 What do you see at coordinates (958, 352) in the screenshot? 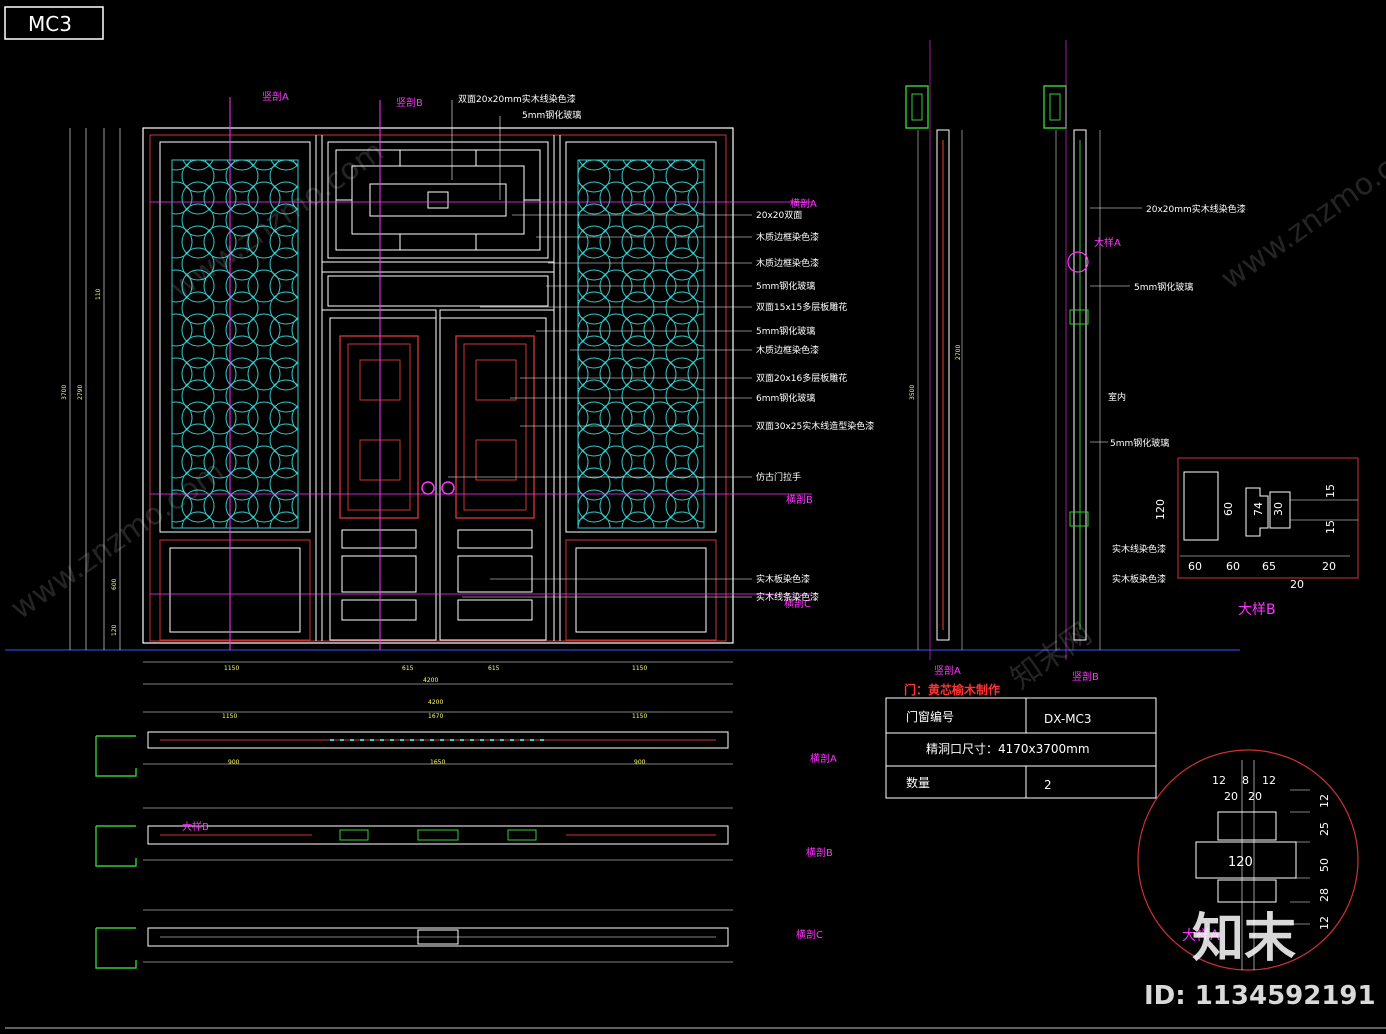
I see `dim-section-h: 2700` at bounding box center [958, 352].